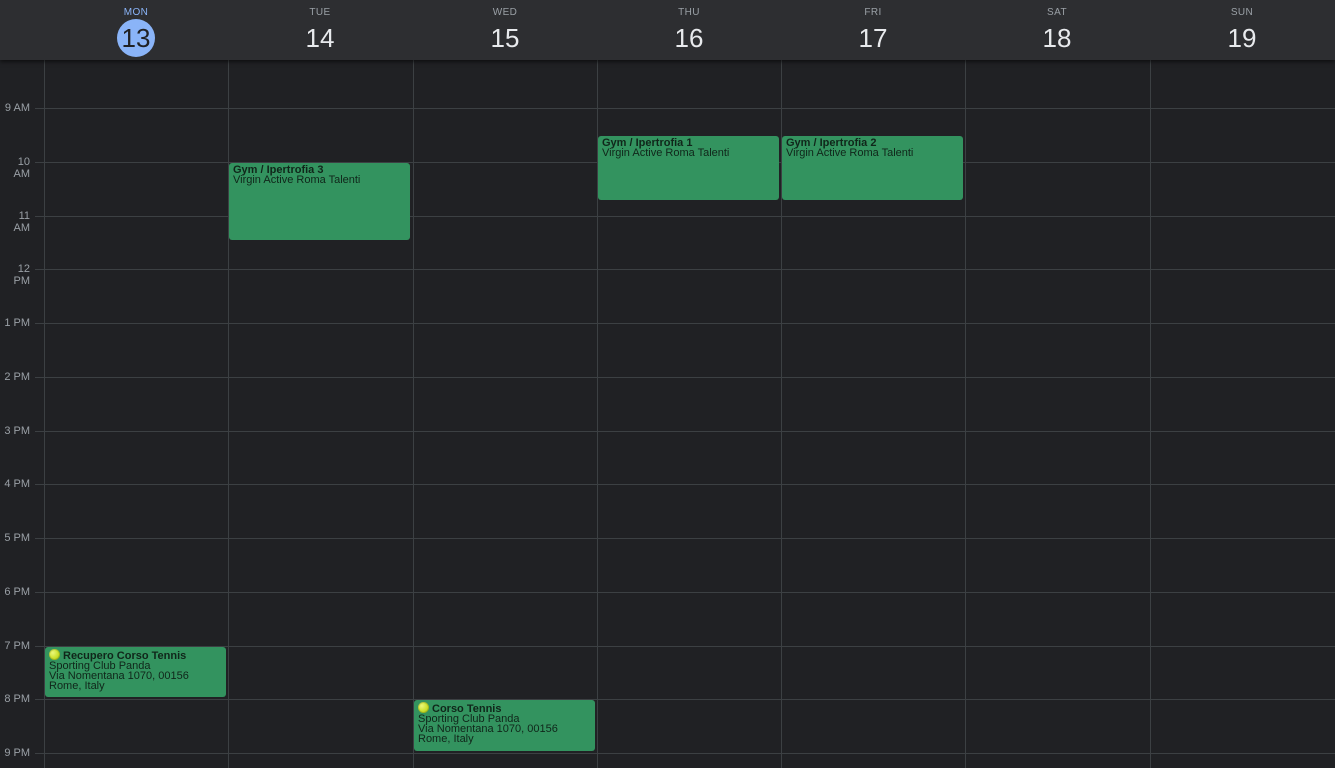 The image size is (1335, 768). I want to click on week-header: MON 13 TUE 14 WED 15 THU 16 FRI 17 SAT 18 SUN 19, so click(667, 30).